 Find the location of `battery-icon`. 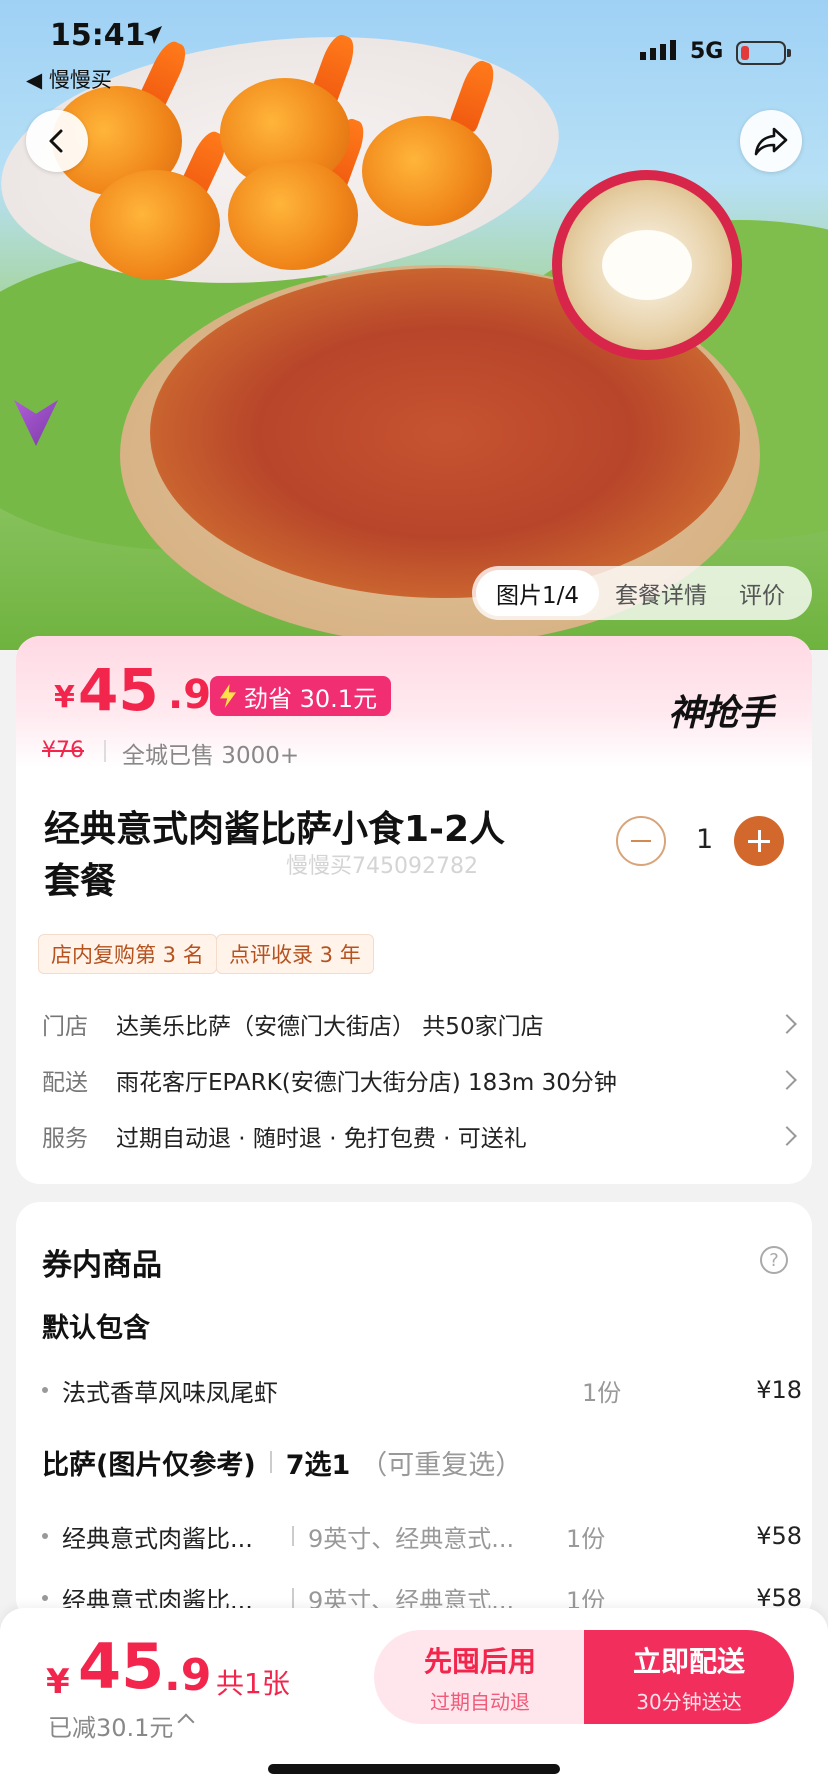

battery-icon is located at coordinates (763, 53).